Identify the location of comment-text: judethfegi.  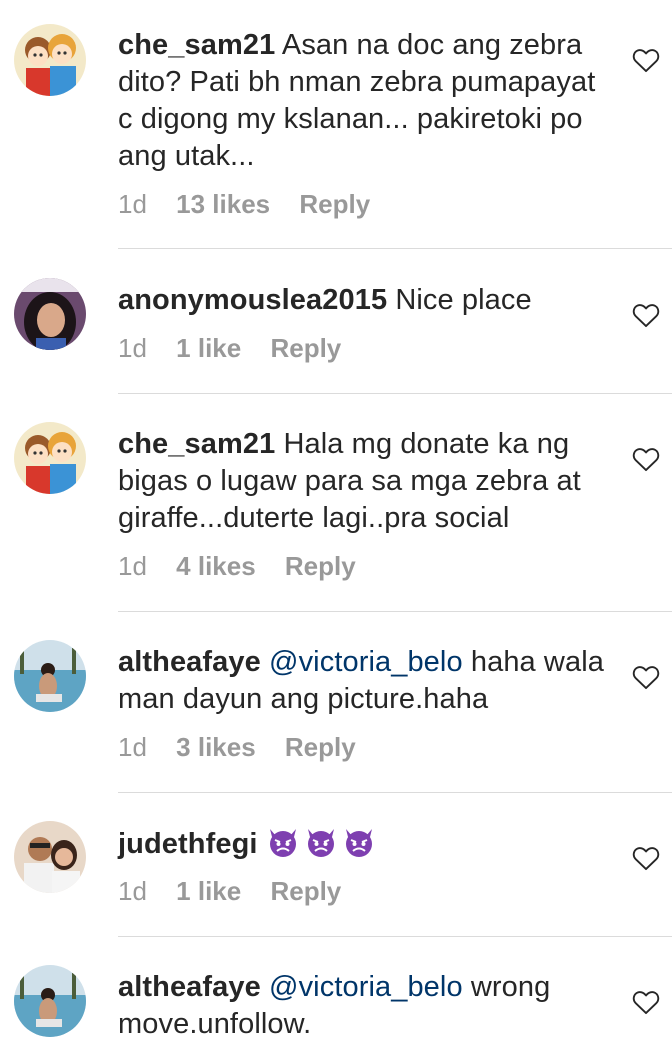
(368, 844).